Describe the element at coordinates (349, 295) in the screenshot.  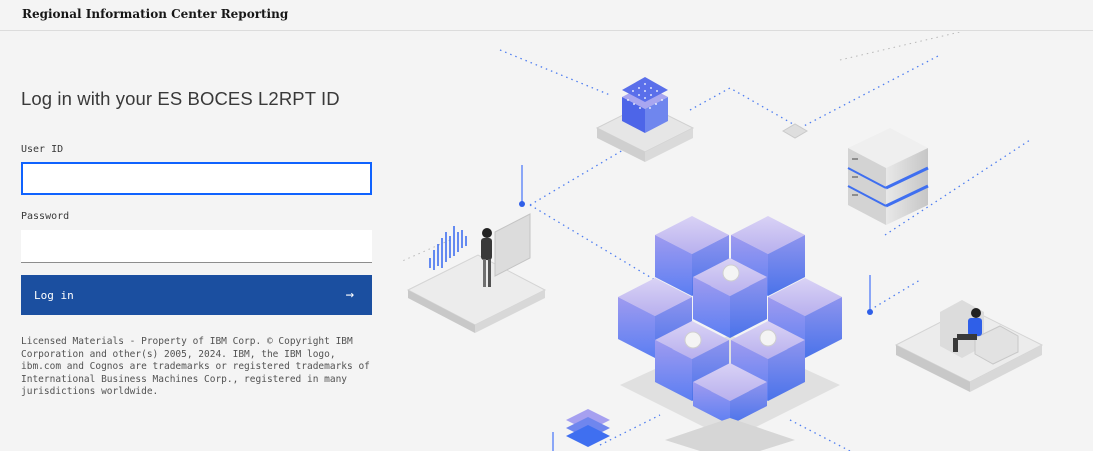
I see `arrow-right-icon: →` at that location.